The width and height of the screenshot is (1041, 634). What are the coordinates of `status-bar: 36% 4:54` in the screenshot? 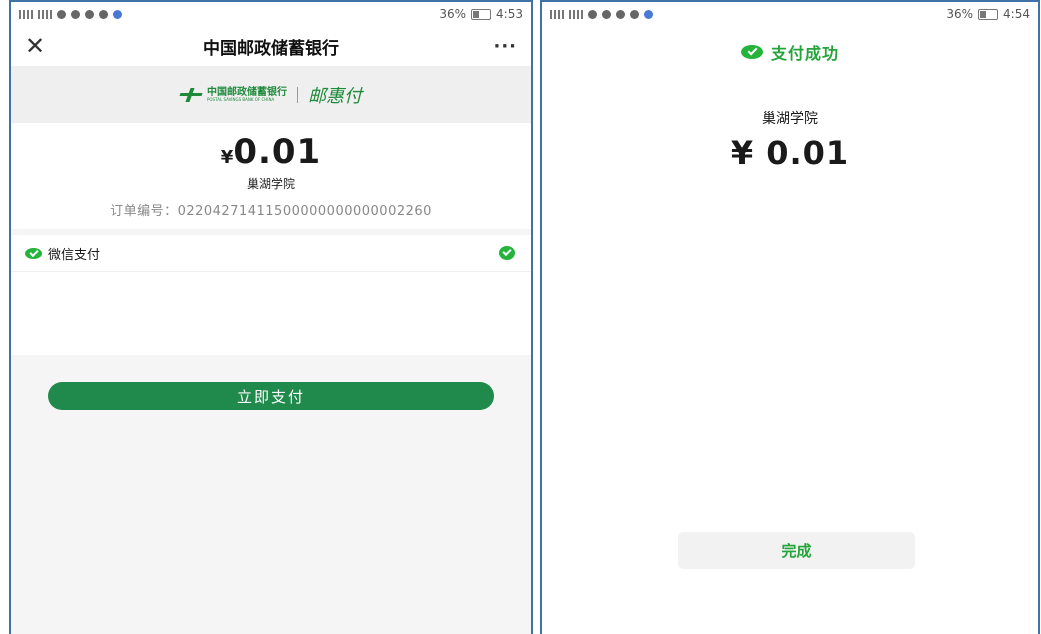 It's located at (790, 14).